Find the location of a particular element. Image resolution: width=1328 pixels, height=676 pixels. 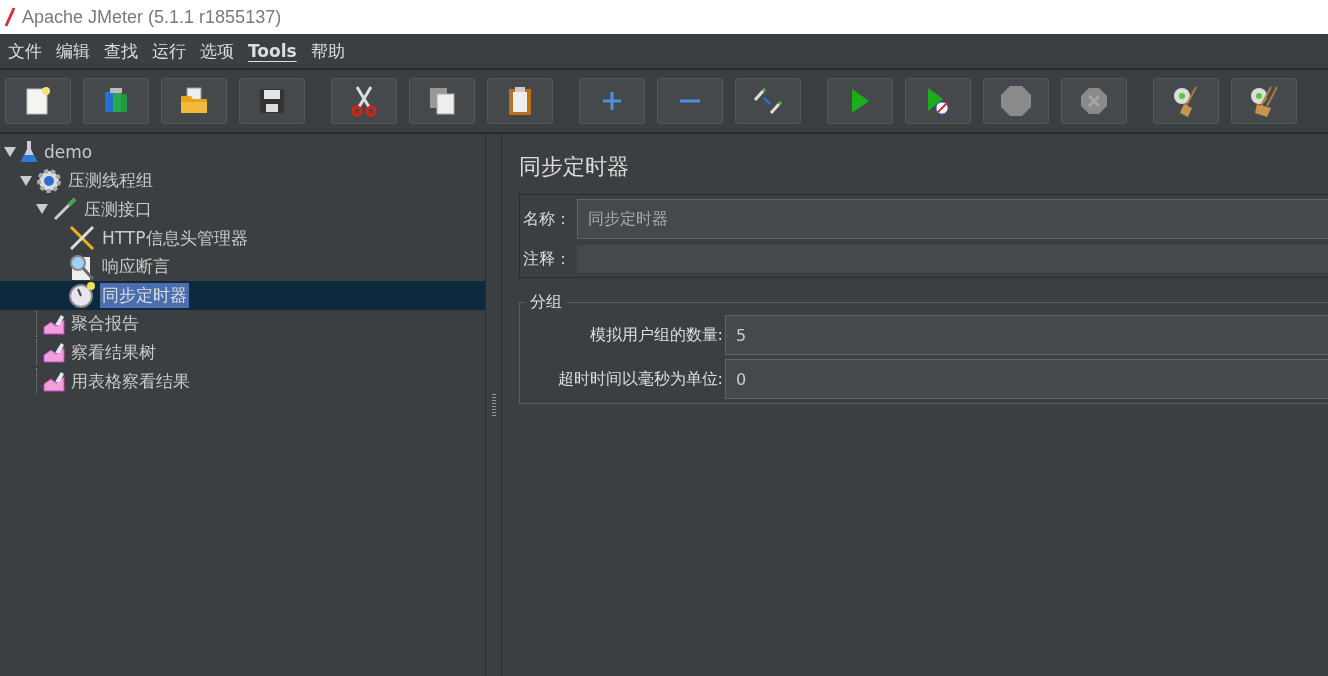

pipettes-arrow-icon is located at coordinates (768, 101).